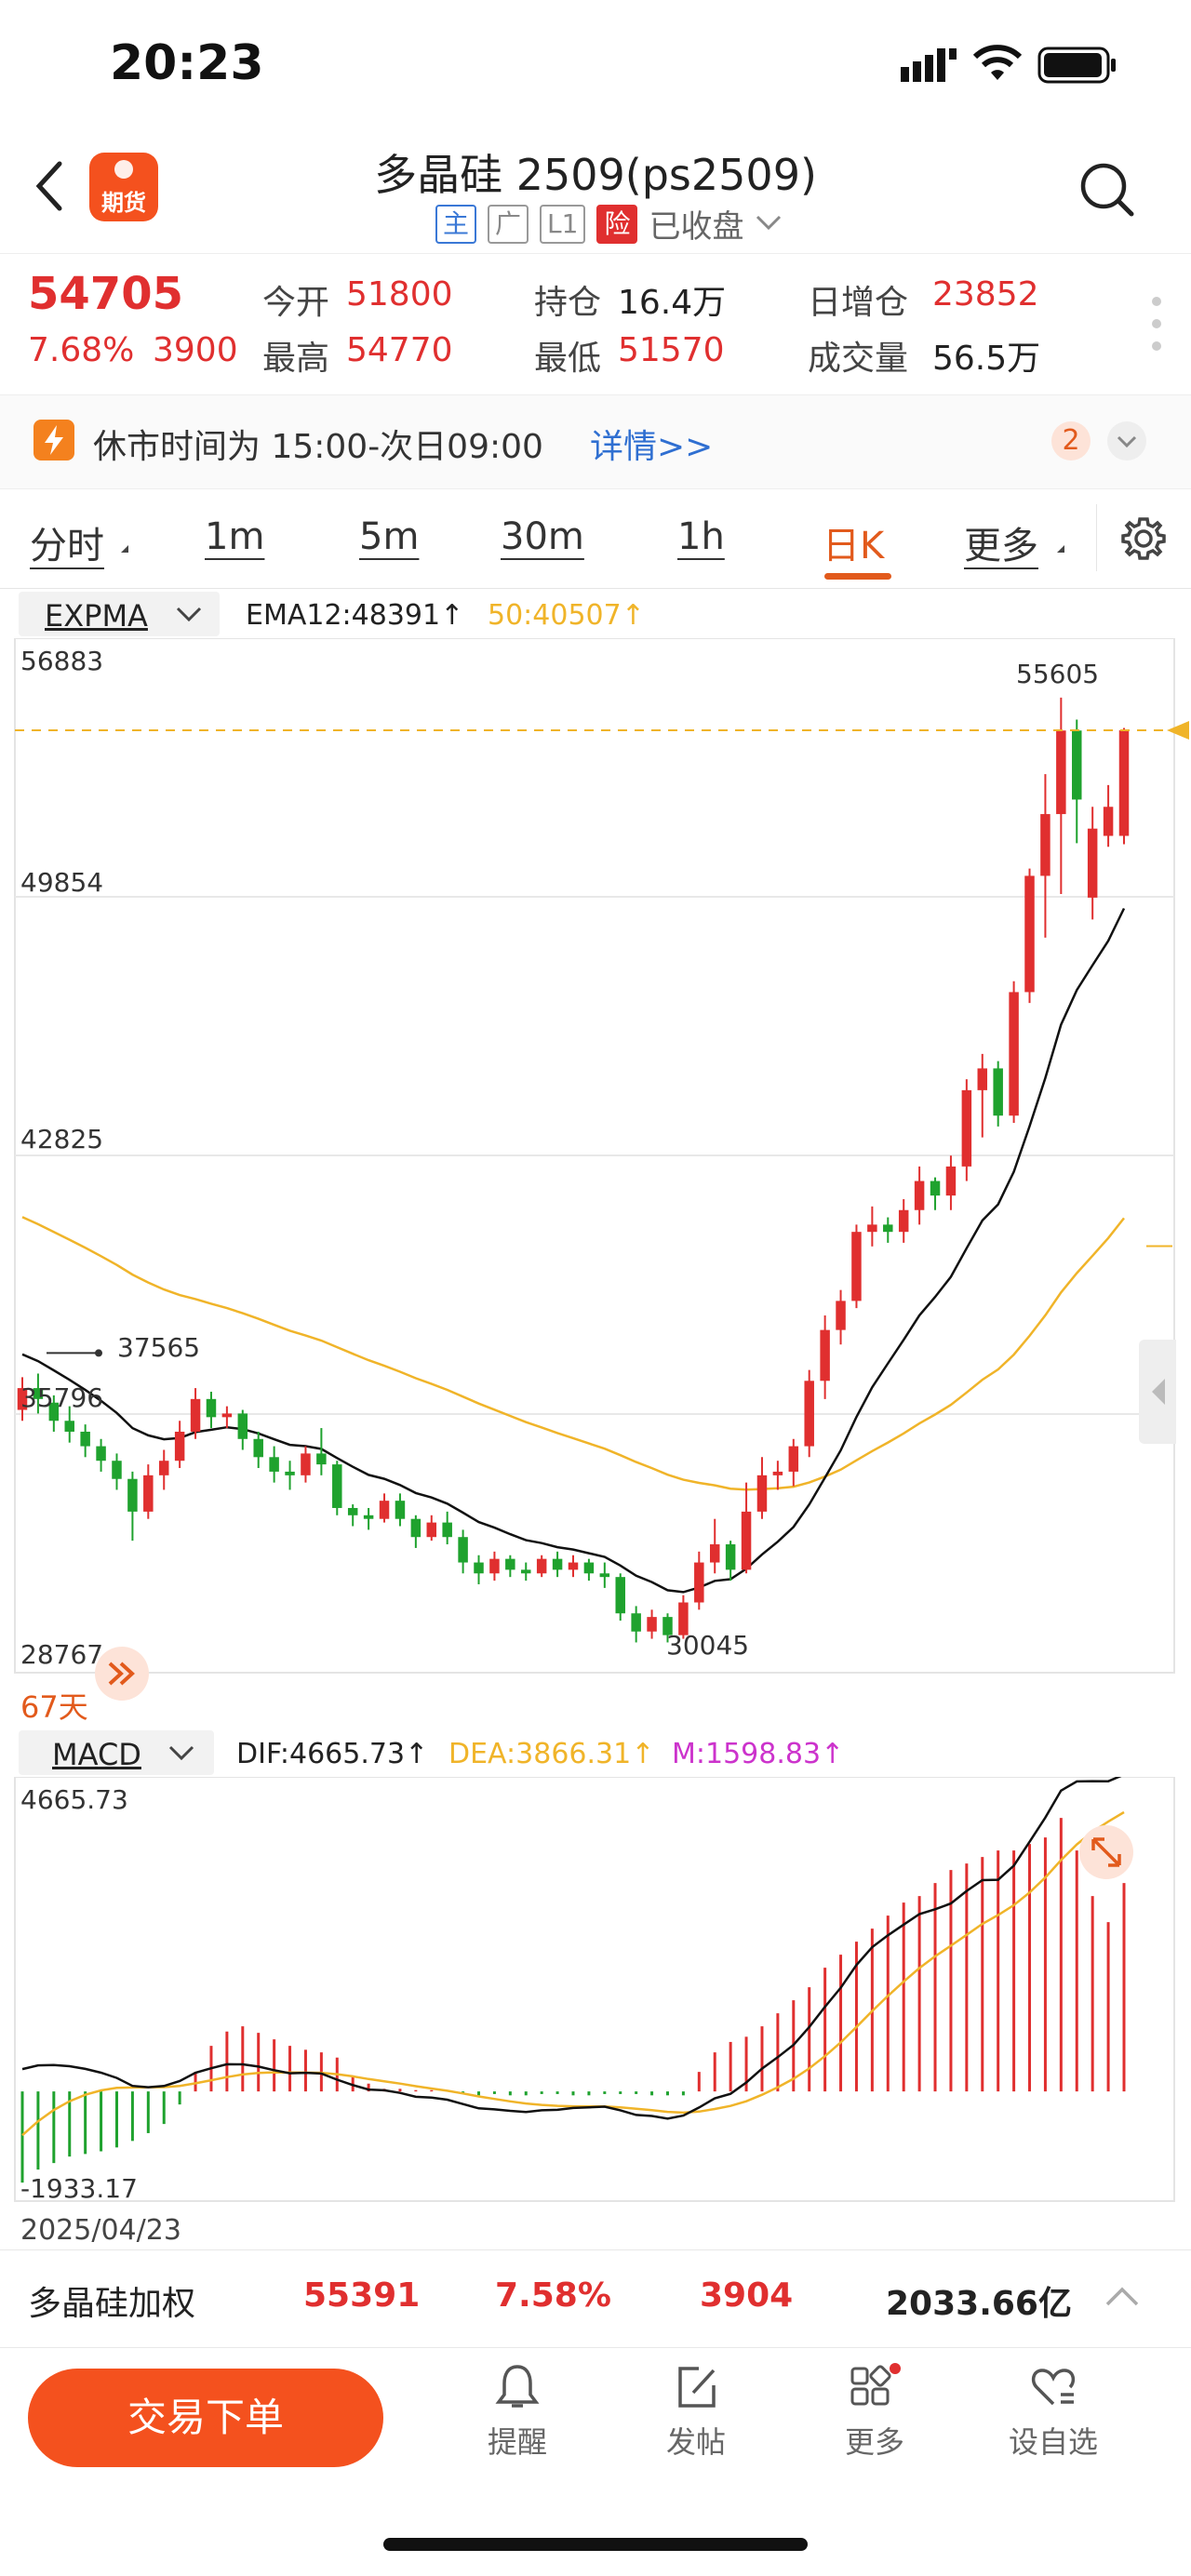 The width and height of the screenshot is (1191, 2576). What do you see at coordinates (563, 224) in the screenshot?
I see `tag-l1: L1` at bounding box center [563, 224].